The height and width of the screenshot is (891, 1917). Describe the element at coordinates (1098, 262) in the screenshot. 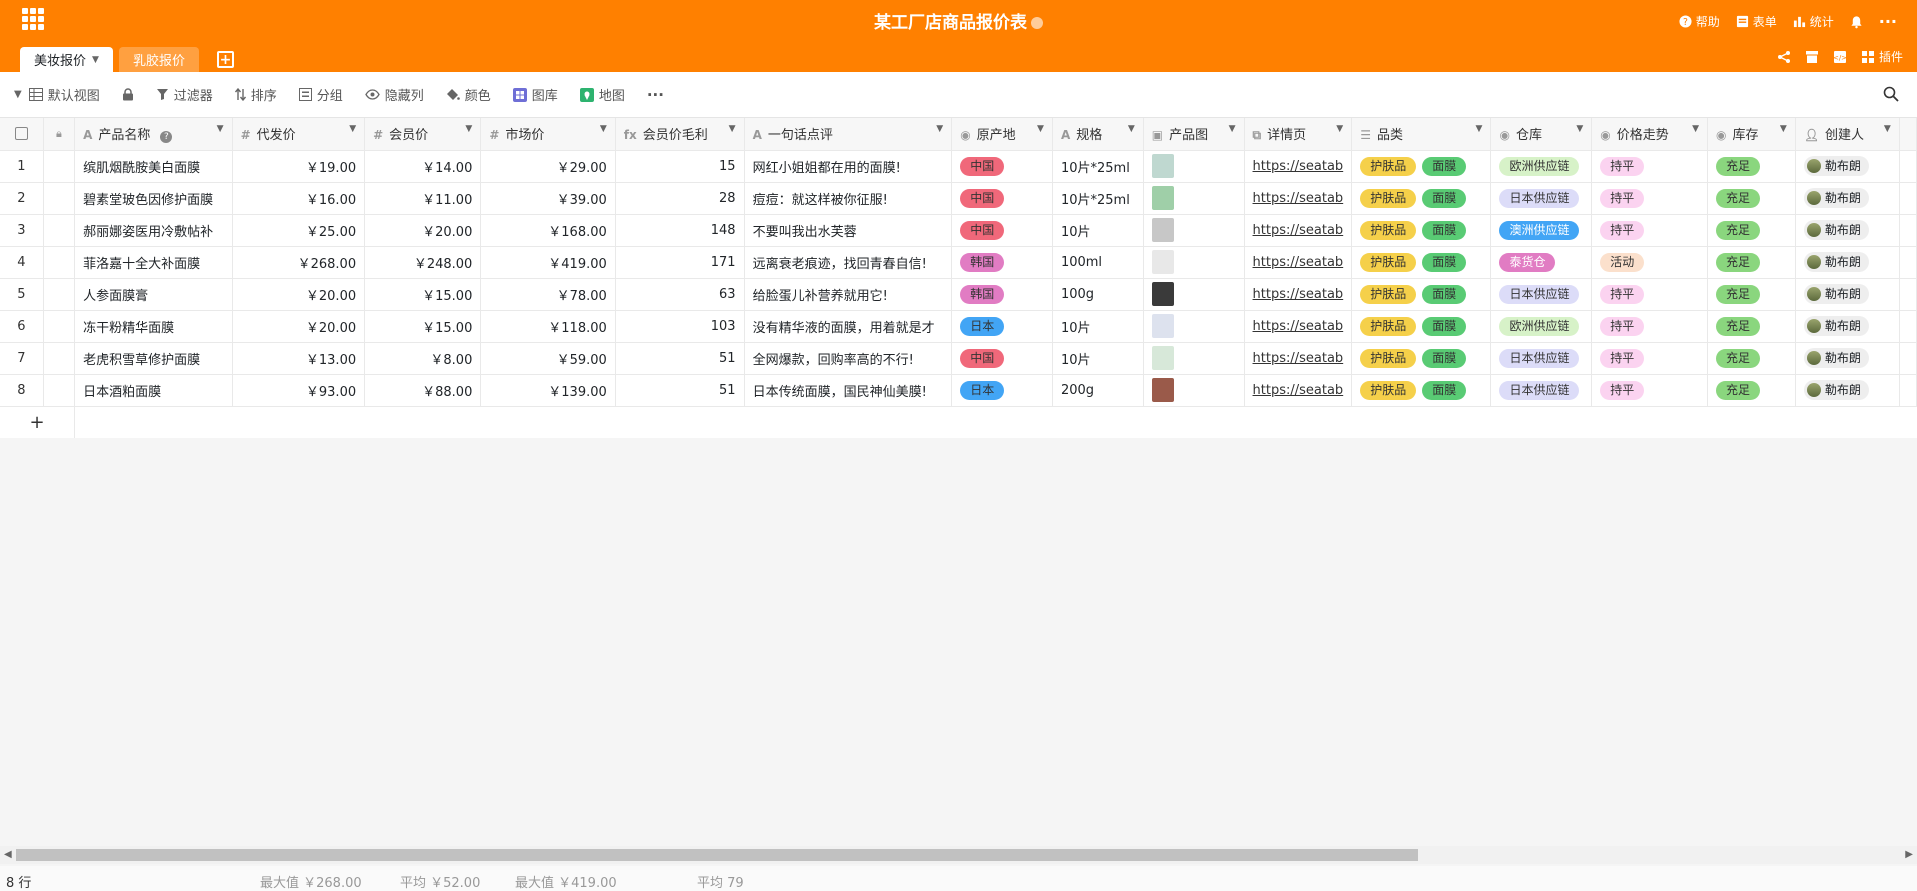

I see `spec-cell: 100ml` at that location.